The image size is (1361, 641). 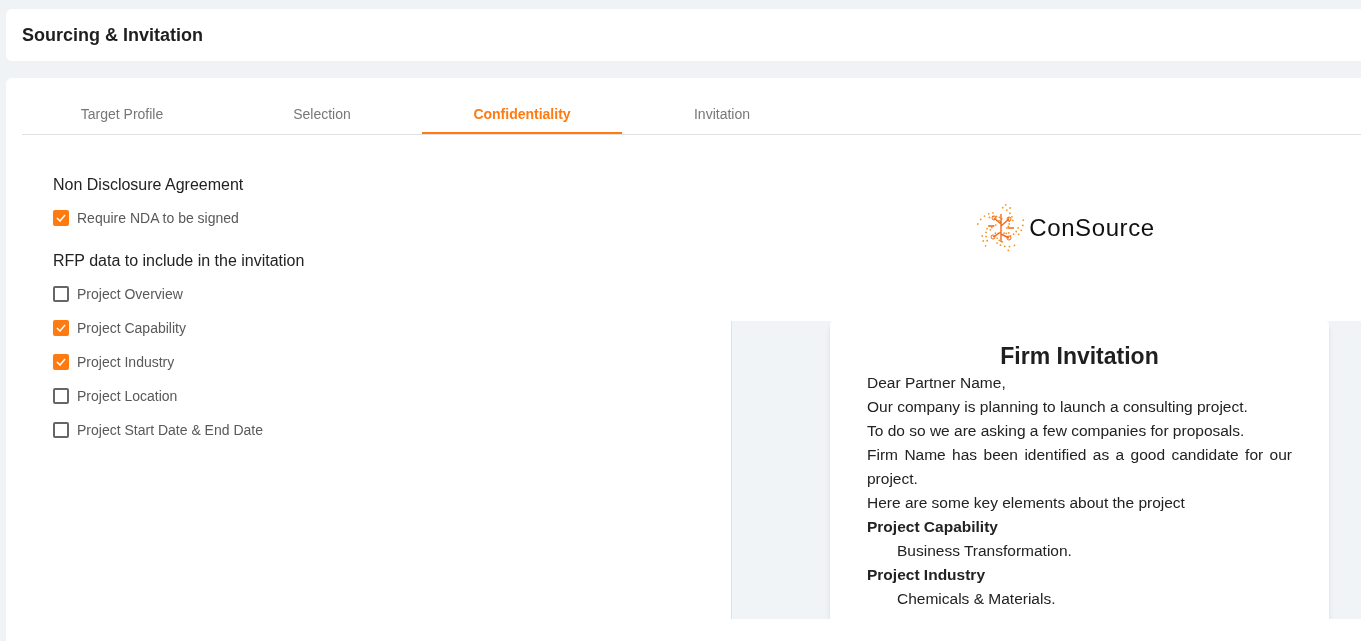 I want to click on letter-text: Here are some key elements about the project, so click(x=1026, y=503).